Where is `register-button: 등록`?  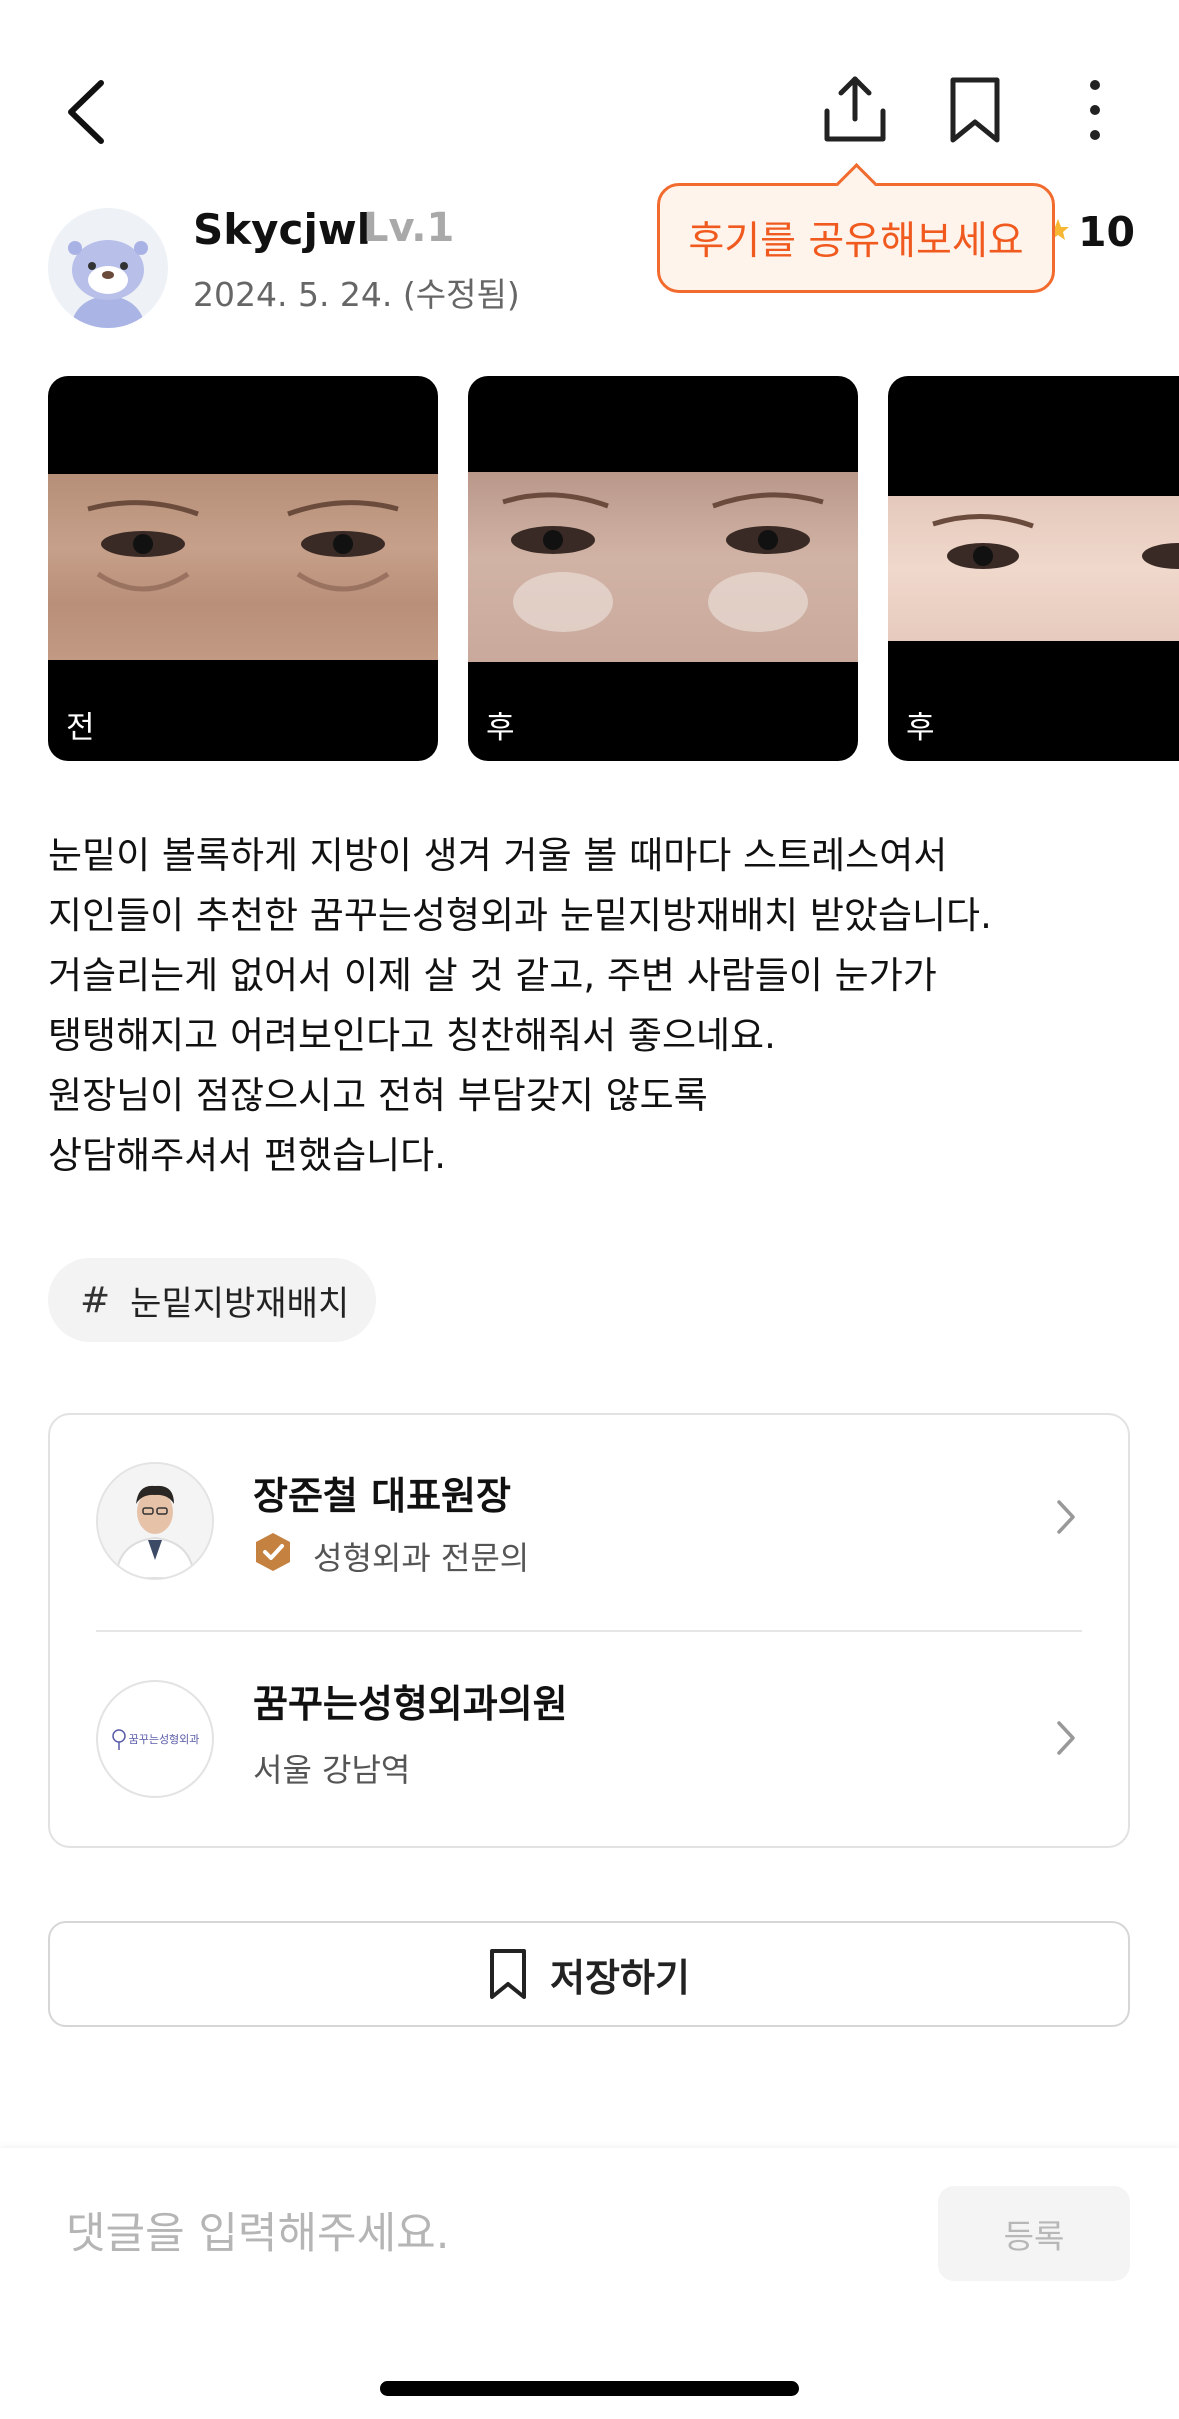 register-button: 등록 is located at coordinates (1034, 2233).